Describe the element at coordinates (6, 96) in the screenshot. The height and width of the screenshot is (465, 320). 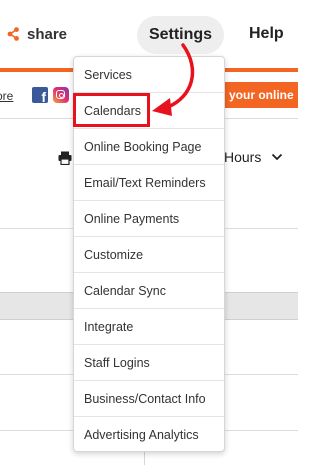
I see `more-link: ore` at that location.